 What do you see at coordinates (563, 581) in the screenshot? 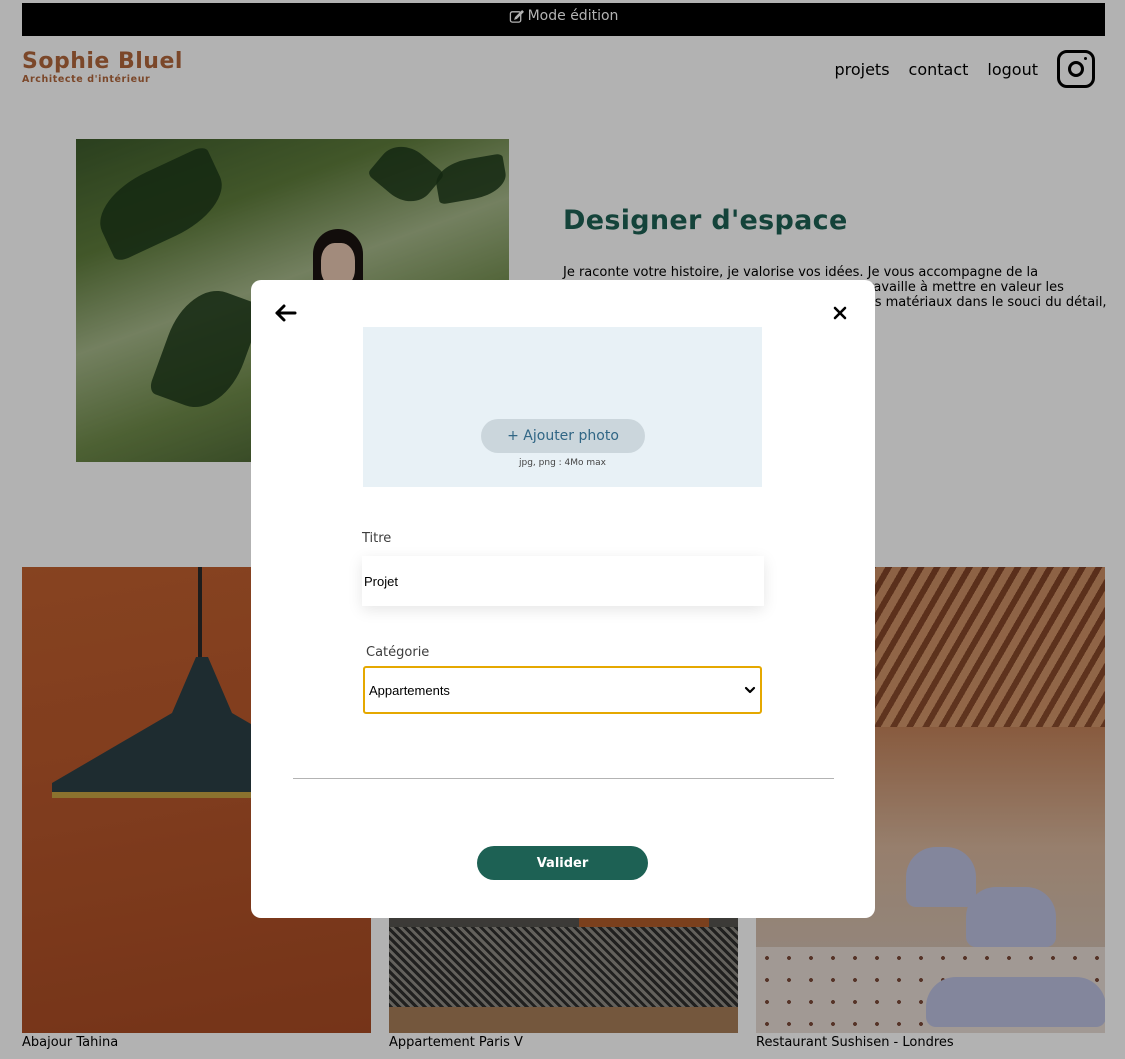
I see `title-input` at bounding box center [563, 581].